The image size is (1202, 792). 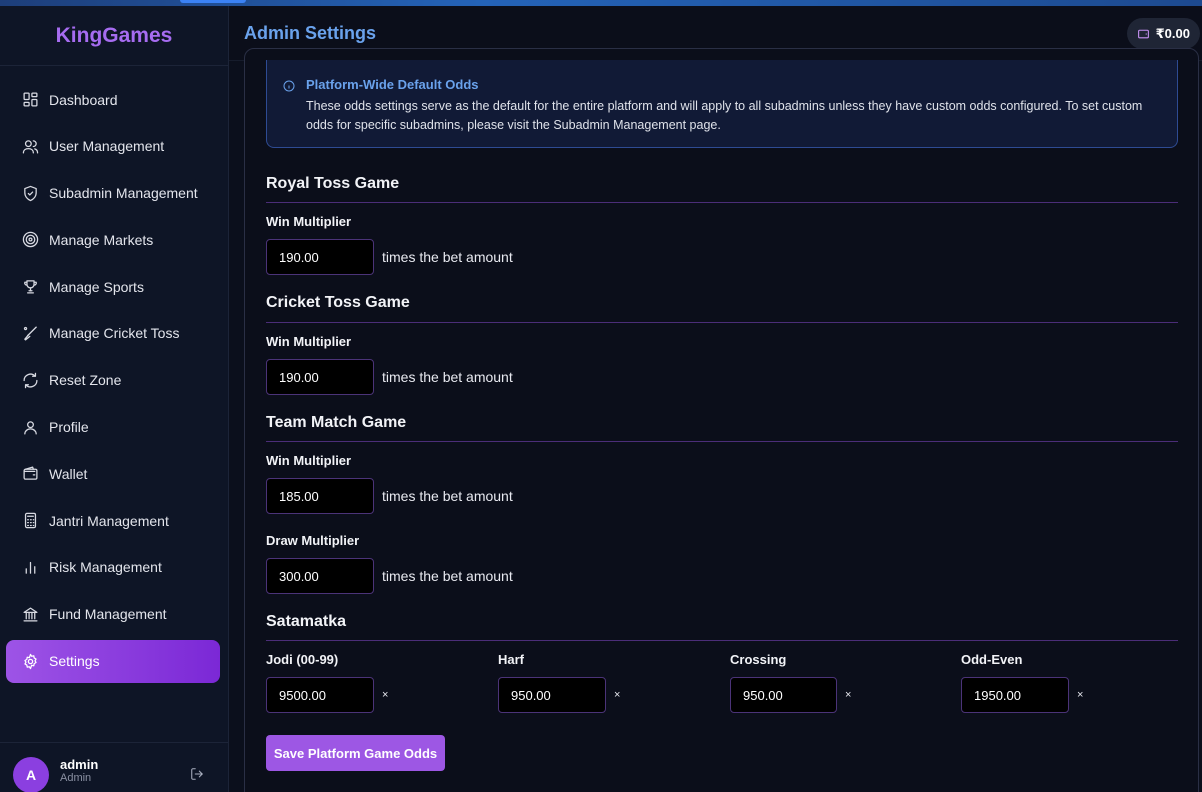 I want to click on shield-icon, so click(x=30, y=193).